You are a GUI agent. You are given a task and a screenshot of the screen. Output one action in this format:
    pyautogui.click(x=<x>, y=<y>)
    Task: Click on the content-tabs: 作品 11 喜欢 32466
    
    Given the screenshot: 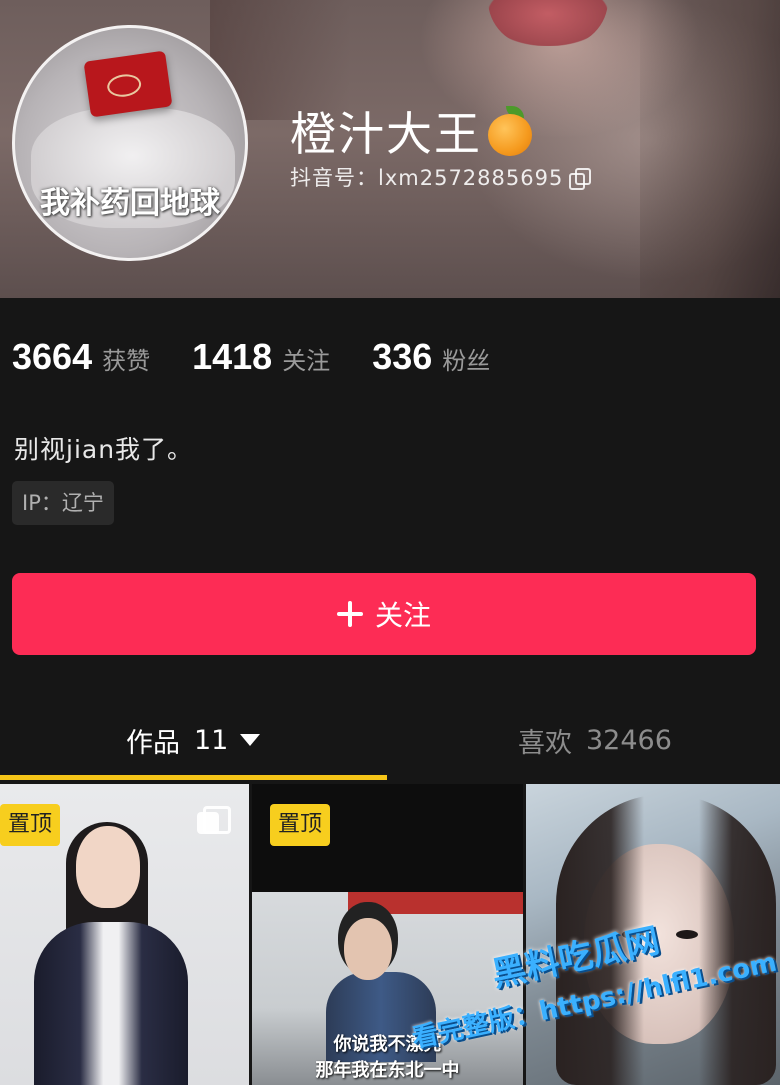 What is the action you would take?
    pyautogui.click(x=390, y=745)
    